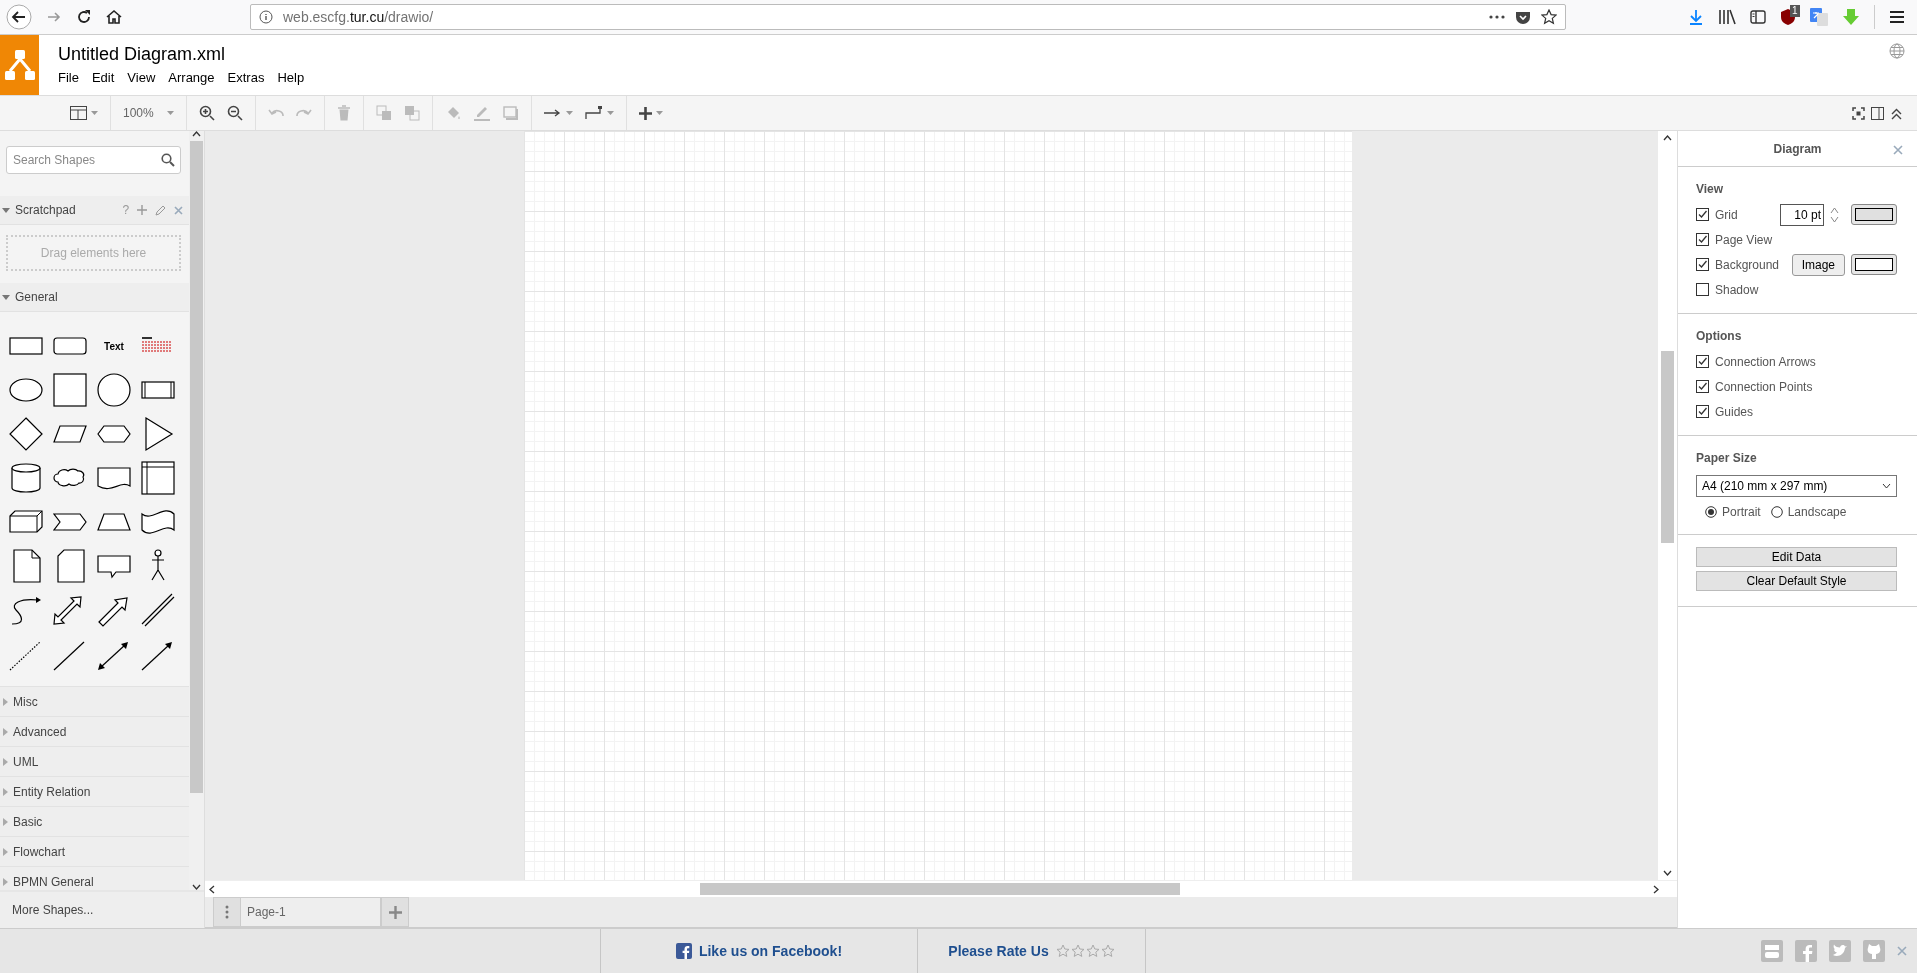 The height and width of the screenshot is (973, 1917). Describe the element at coordinates (908, 17) in the screenshot. I see `address-bar: web.escfg.tur.cu/drawio/` at that location.